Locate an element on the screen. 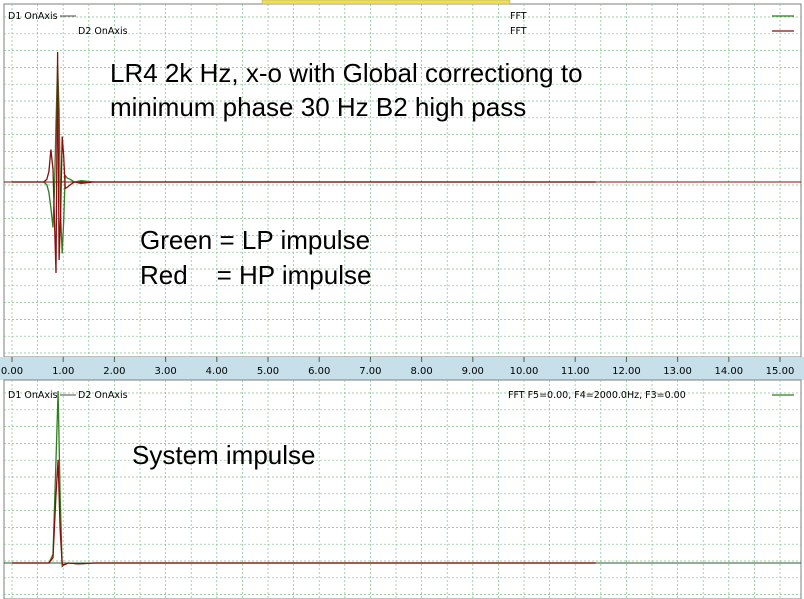 This screenshot has width=804, height=599. x-tick-label: 14.00 is located at coordinates (728, 371).